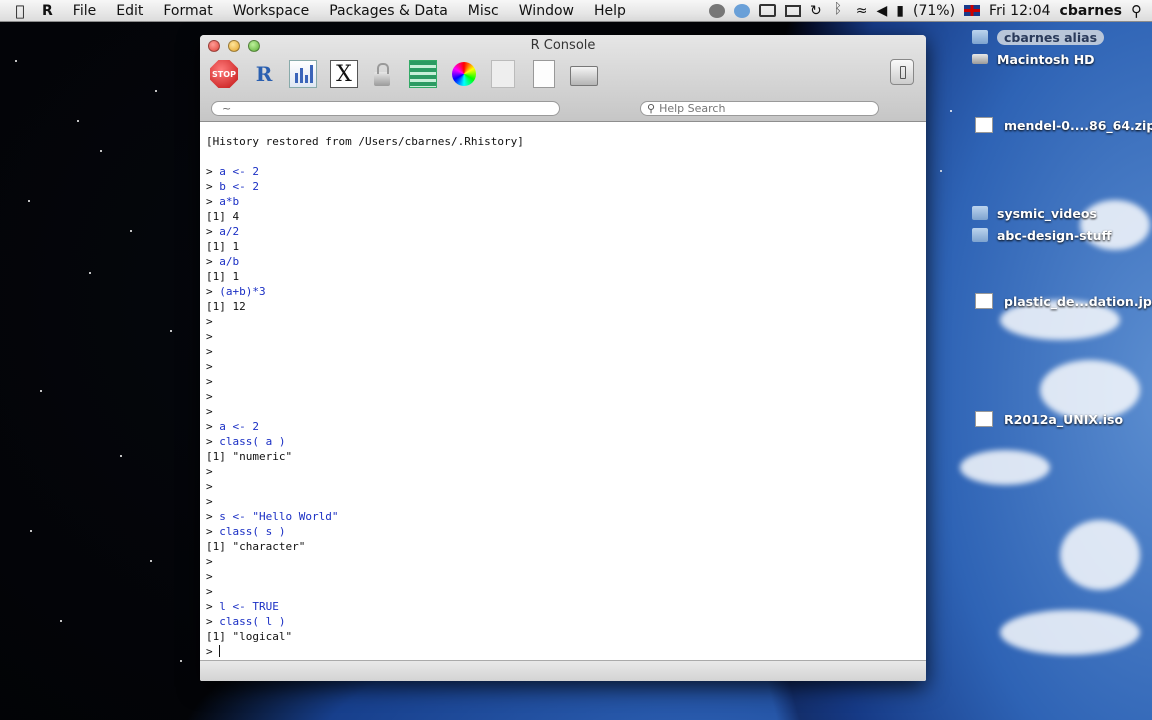 Image resolution: width=1152 pixels, height=720 pixels. Describe the element at coordinates (227, 108) in the screenshot. I see `working-directory-value: ~` at that location.